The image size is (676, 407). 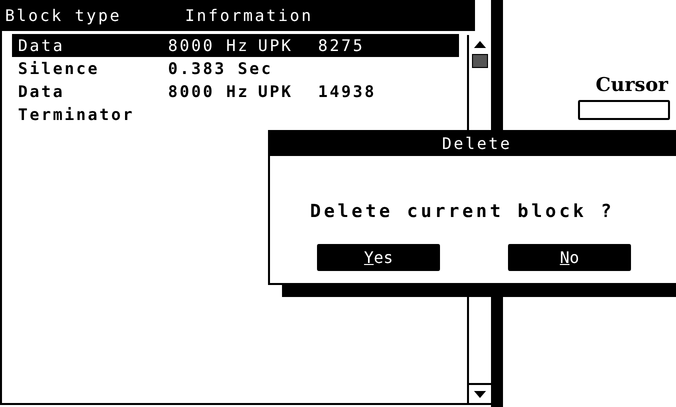 I want to click on scroll-thumb, so click(x=480, y=61).